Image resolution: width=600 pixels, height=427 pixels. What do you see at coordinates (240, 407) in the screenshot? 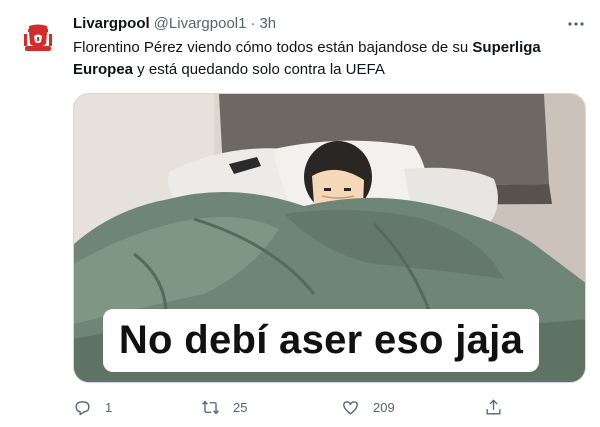
I see `retweet-count: 25` at bounding box center [240, 407].